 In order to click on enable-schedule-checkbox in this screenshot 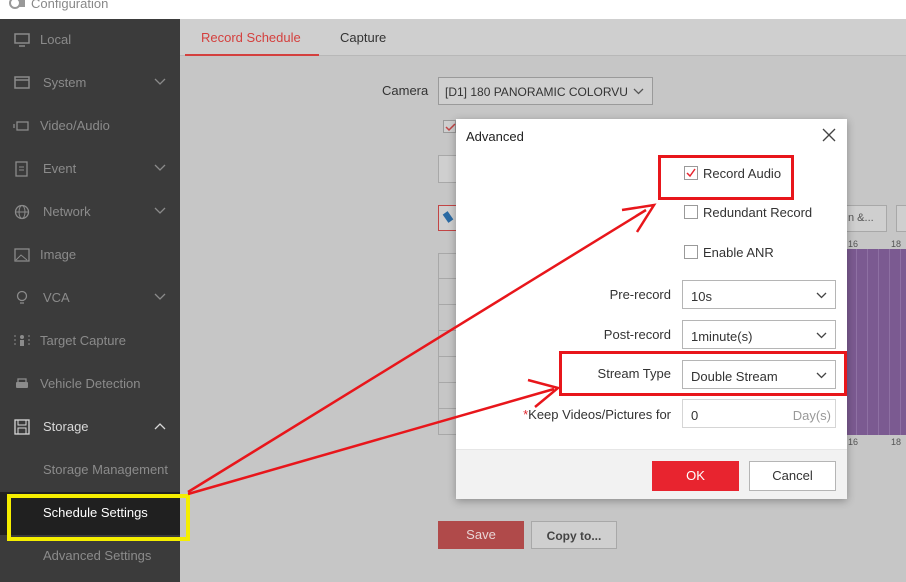, I will do `click(449, 126)`.